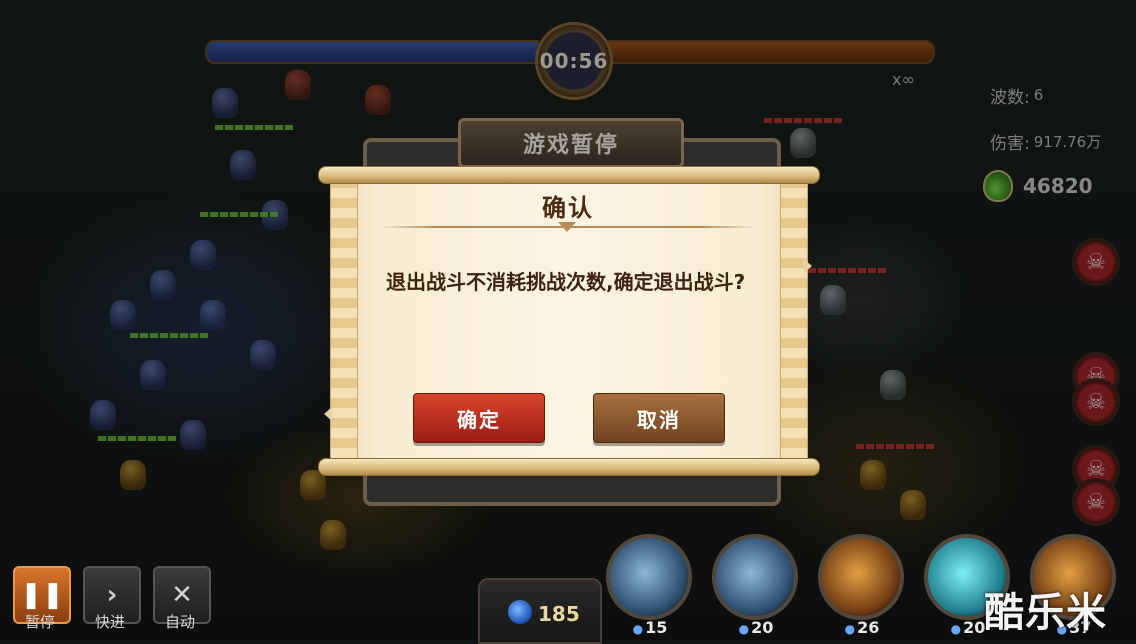  I want to click on mana-value: 185, so click(559, 614).